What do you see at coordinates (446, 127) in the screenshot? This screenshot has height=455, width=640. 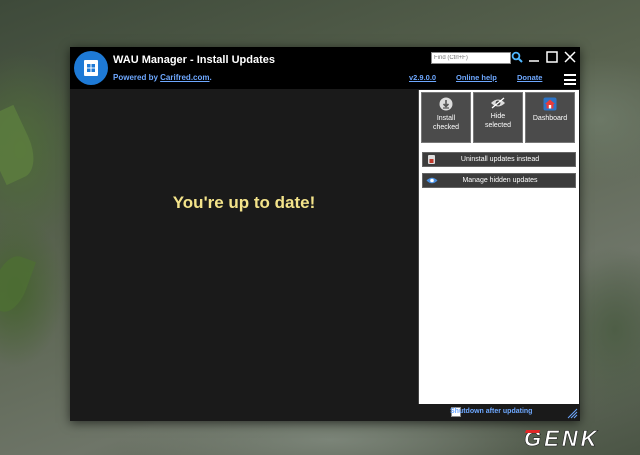 I see `install-label-2: checked` at bounding box center [446, 127].